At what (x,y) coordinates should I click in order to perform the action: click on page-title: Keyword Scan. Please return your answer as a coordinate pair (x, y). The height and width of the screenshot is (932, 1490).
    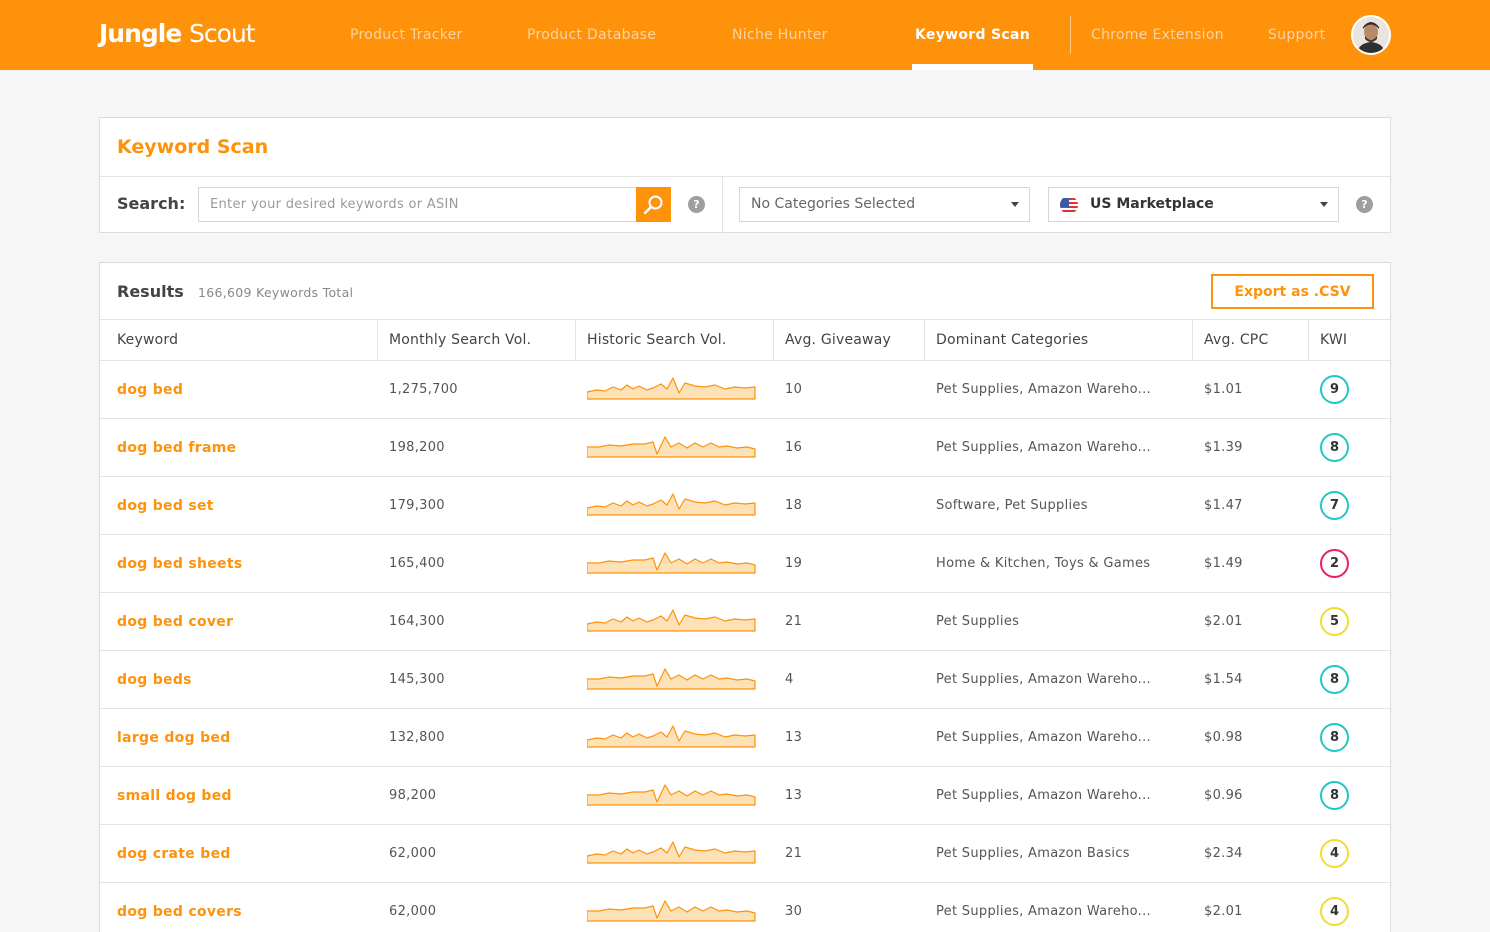
    Looking at the image, I should click on (193, 147).